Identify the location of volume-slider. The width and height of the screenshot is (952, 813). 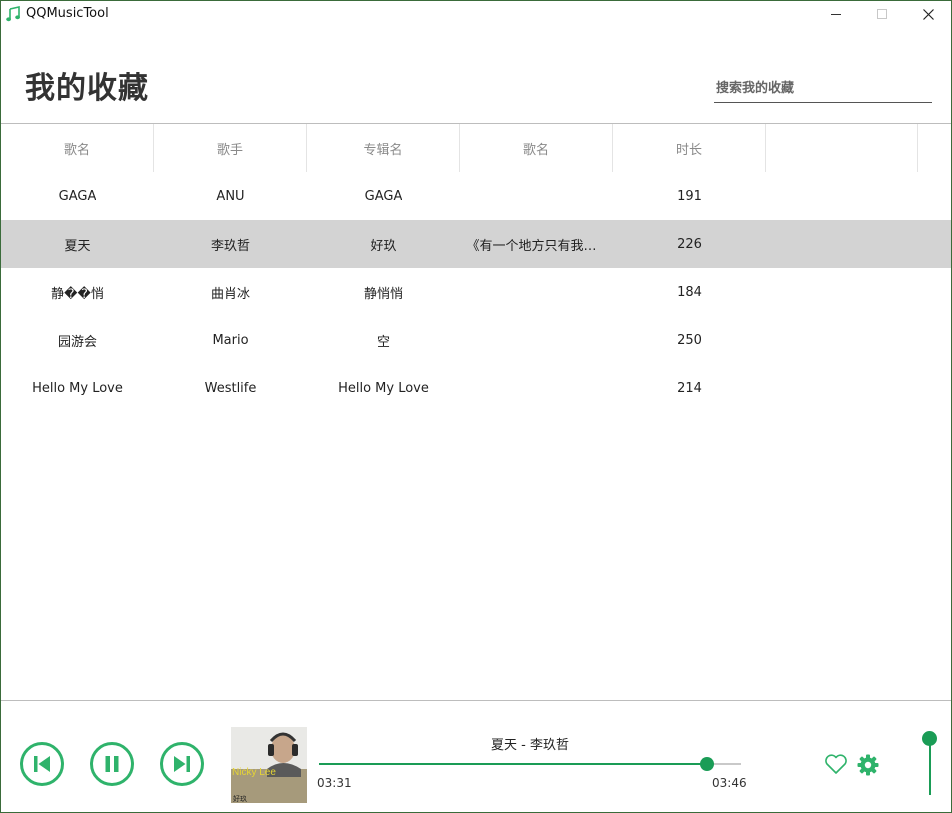
(930, 766).